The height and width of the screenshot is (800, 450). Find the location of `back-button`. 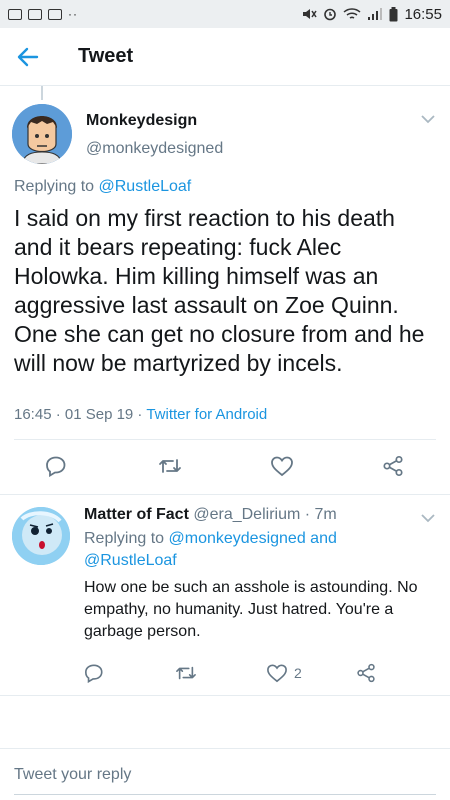

back-button is located at coordinates (28, 57).